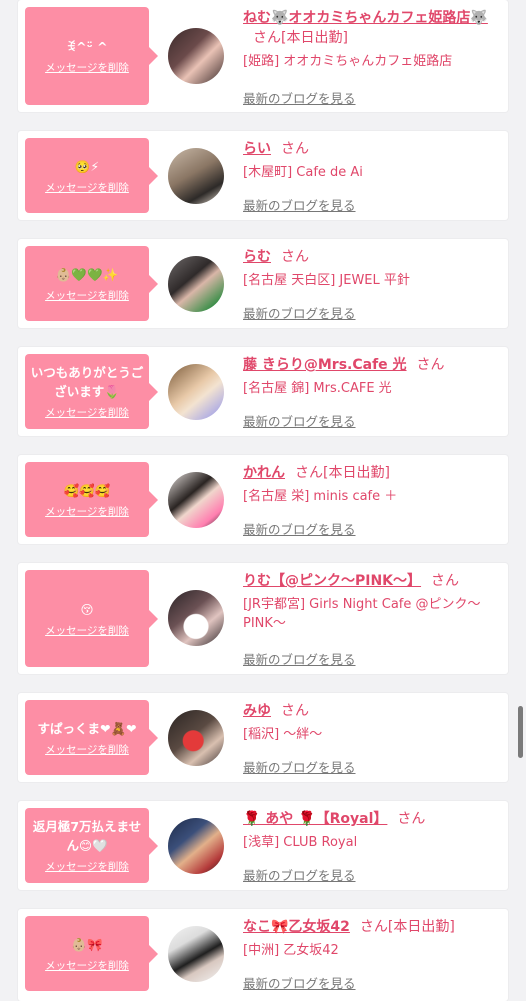  I want to click on shop-name: [JR宇都宮] Girls Night Cafe @ピンク〜PINK〜, so click(362, 614).